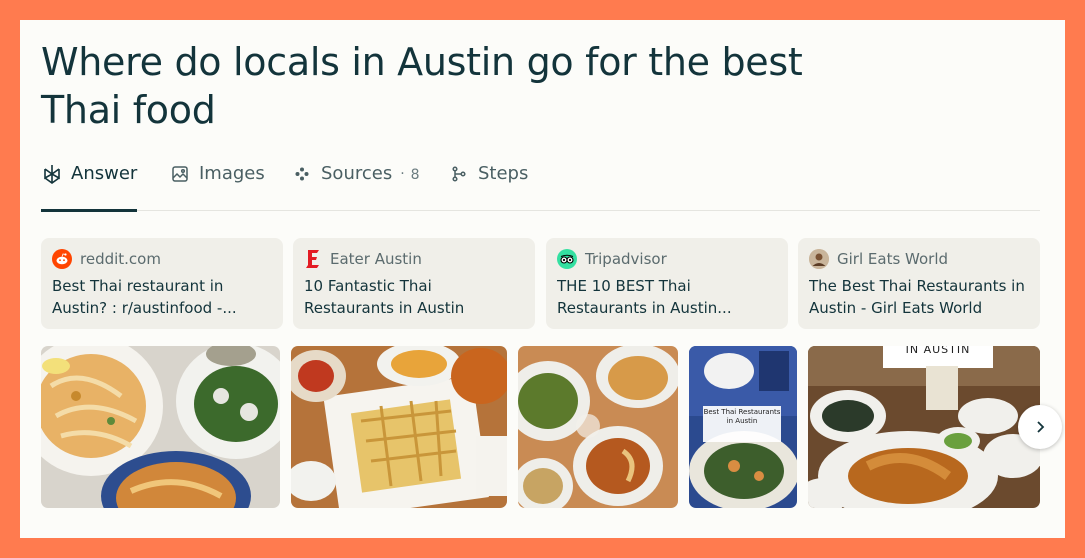 This screenshot has height=558, width=1085. Describe the element at coordinates (217, 185) in the screenshot. I see `tab-images: Images` at that location.